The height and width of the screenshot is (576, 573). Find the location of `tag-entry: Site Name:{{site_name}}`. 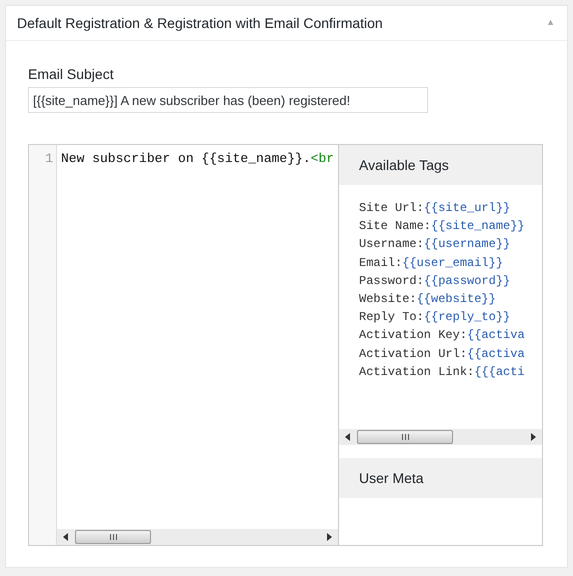

tag-entry: Site Name:{{site_name}} is located at coordinates (442, 227).